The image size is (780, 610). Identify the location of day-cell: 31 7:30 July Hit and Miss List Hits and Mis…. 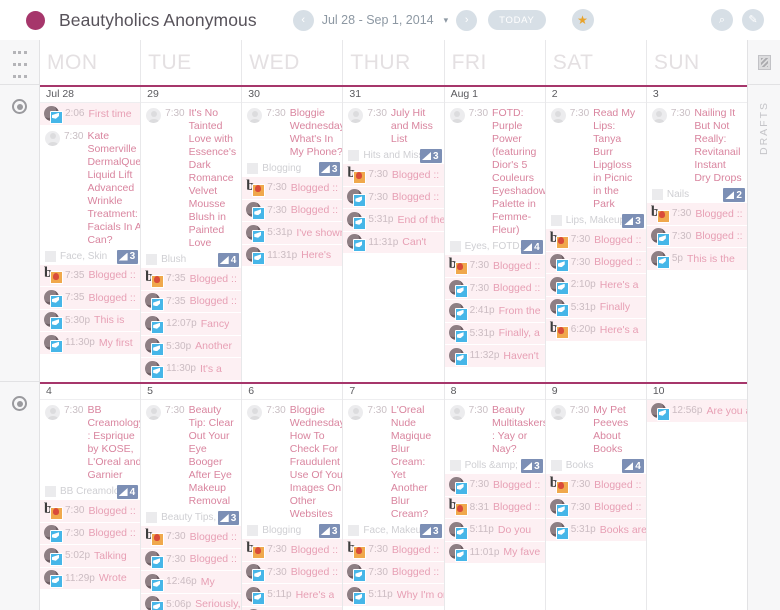
(394, 233).